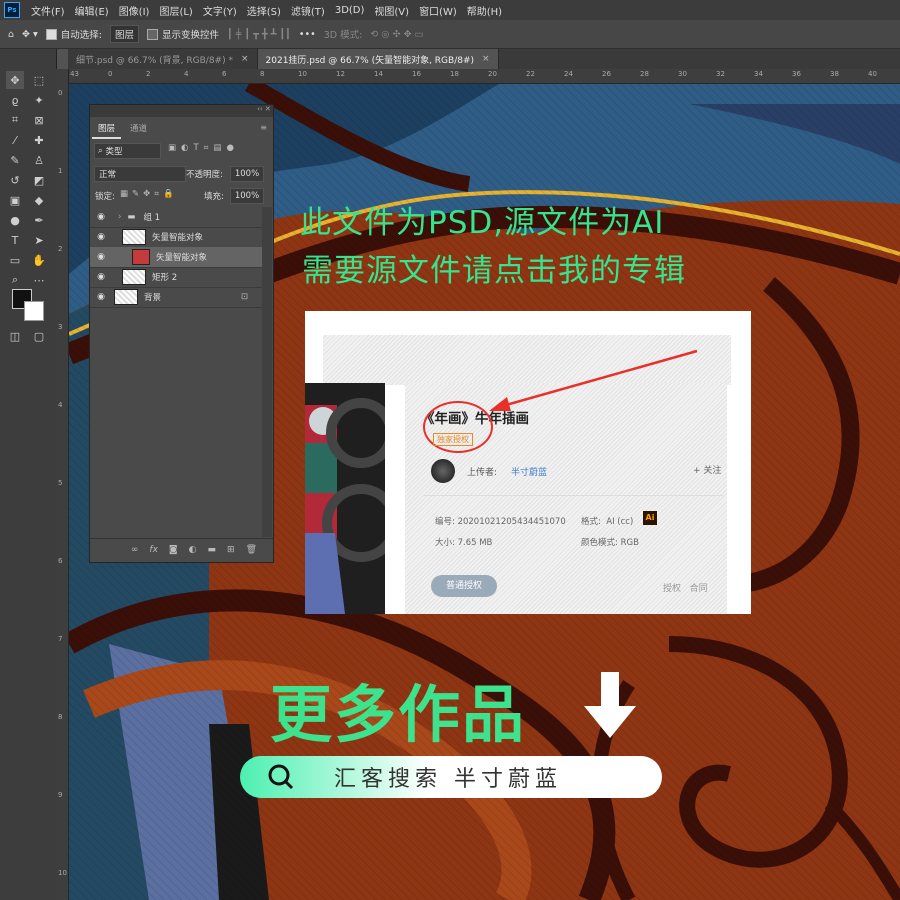  I want to click on menu-type: 文字(Y), so click(220, 10).